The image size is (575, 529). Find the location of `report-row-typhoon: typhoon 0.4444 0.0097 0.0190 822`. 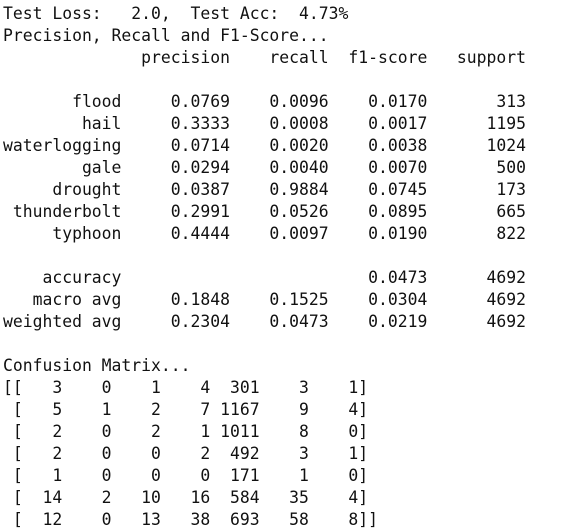

report-row-typhoon: typhoon 0.4444 0.0097 0.0190 822 is located at coordinates (265, 233).